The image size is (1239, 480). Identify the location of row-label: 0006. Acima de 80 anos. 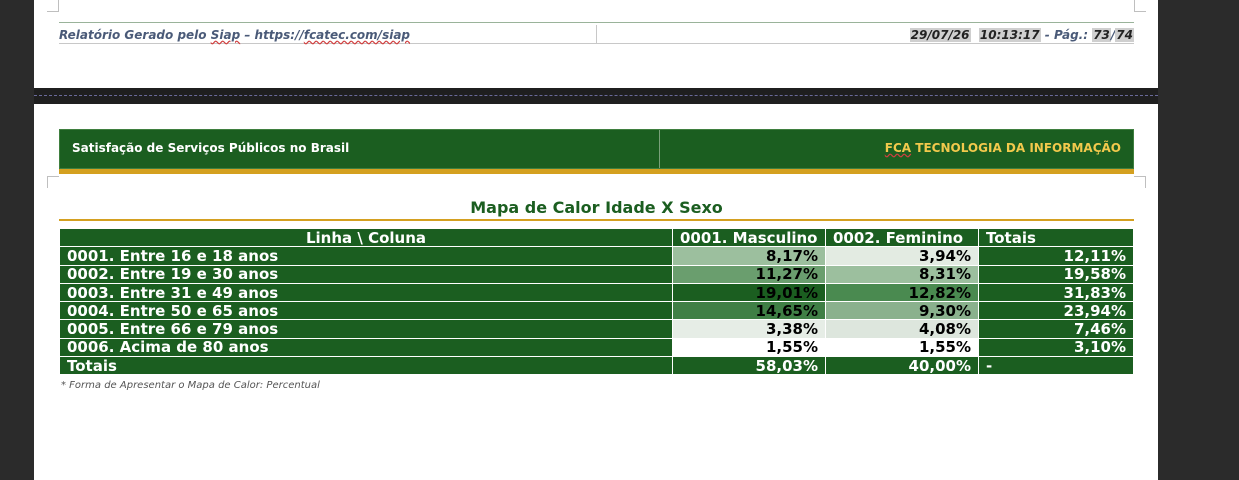
(366, 347).